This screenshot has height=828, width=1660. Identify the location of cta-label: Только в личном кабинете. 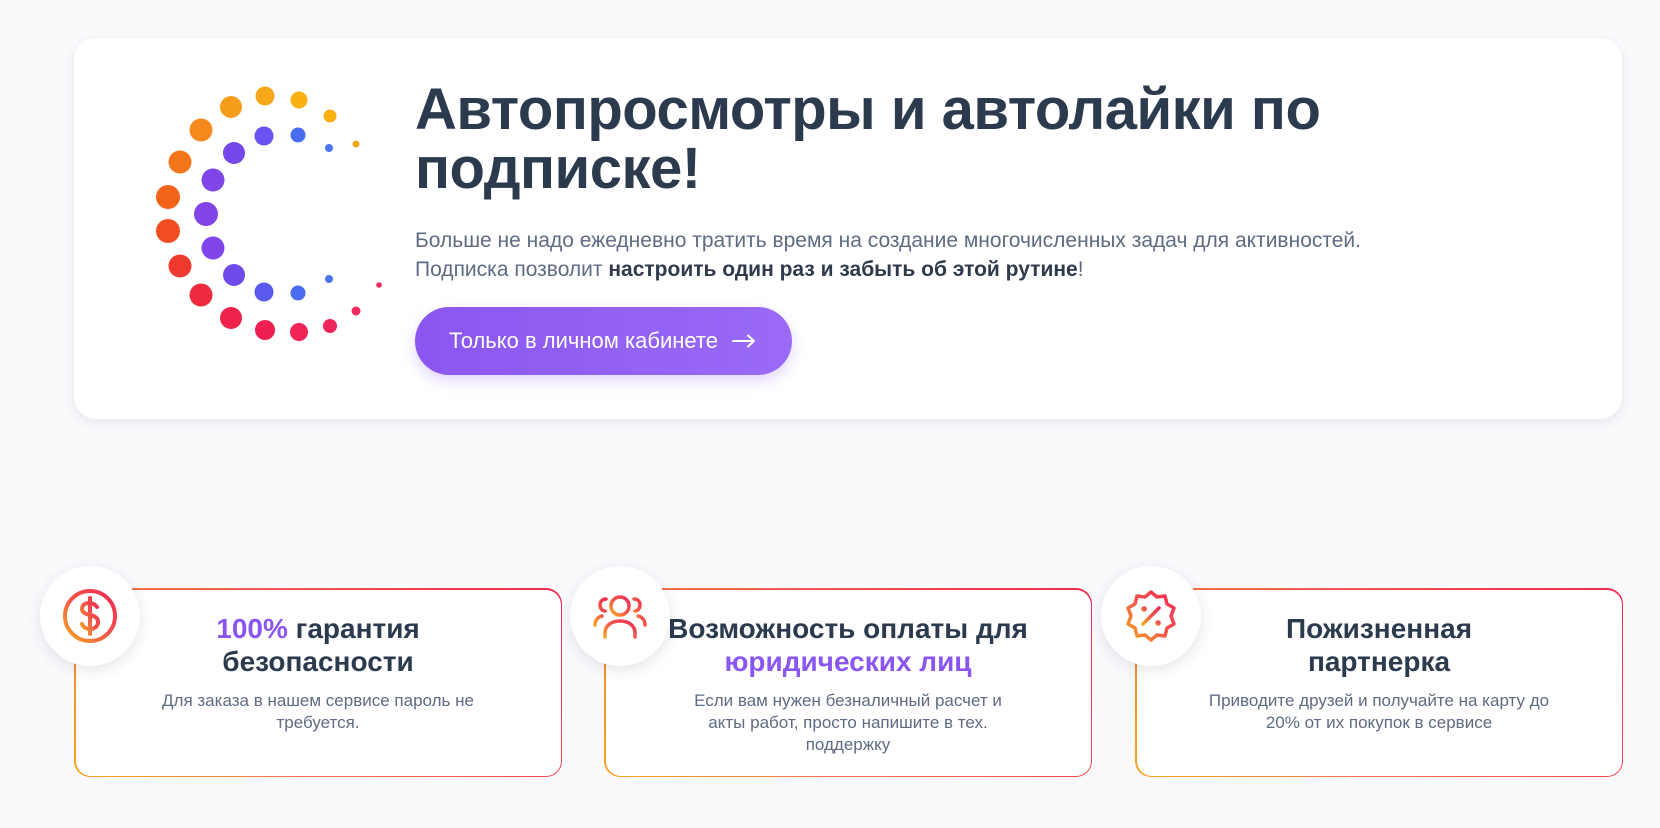
(583, 340).